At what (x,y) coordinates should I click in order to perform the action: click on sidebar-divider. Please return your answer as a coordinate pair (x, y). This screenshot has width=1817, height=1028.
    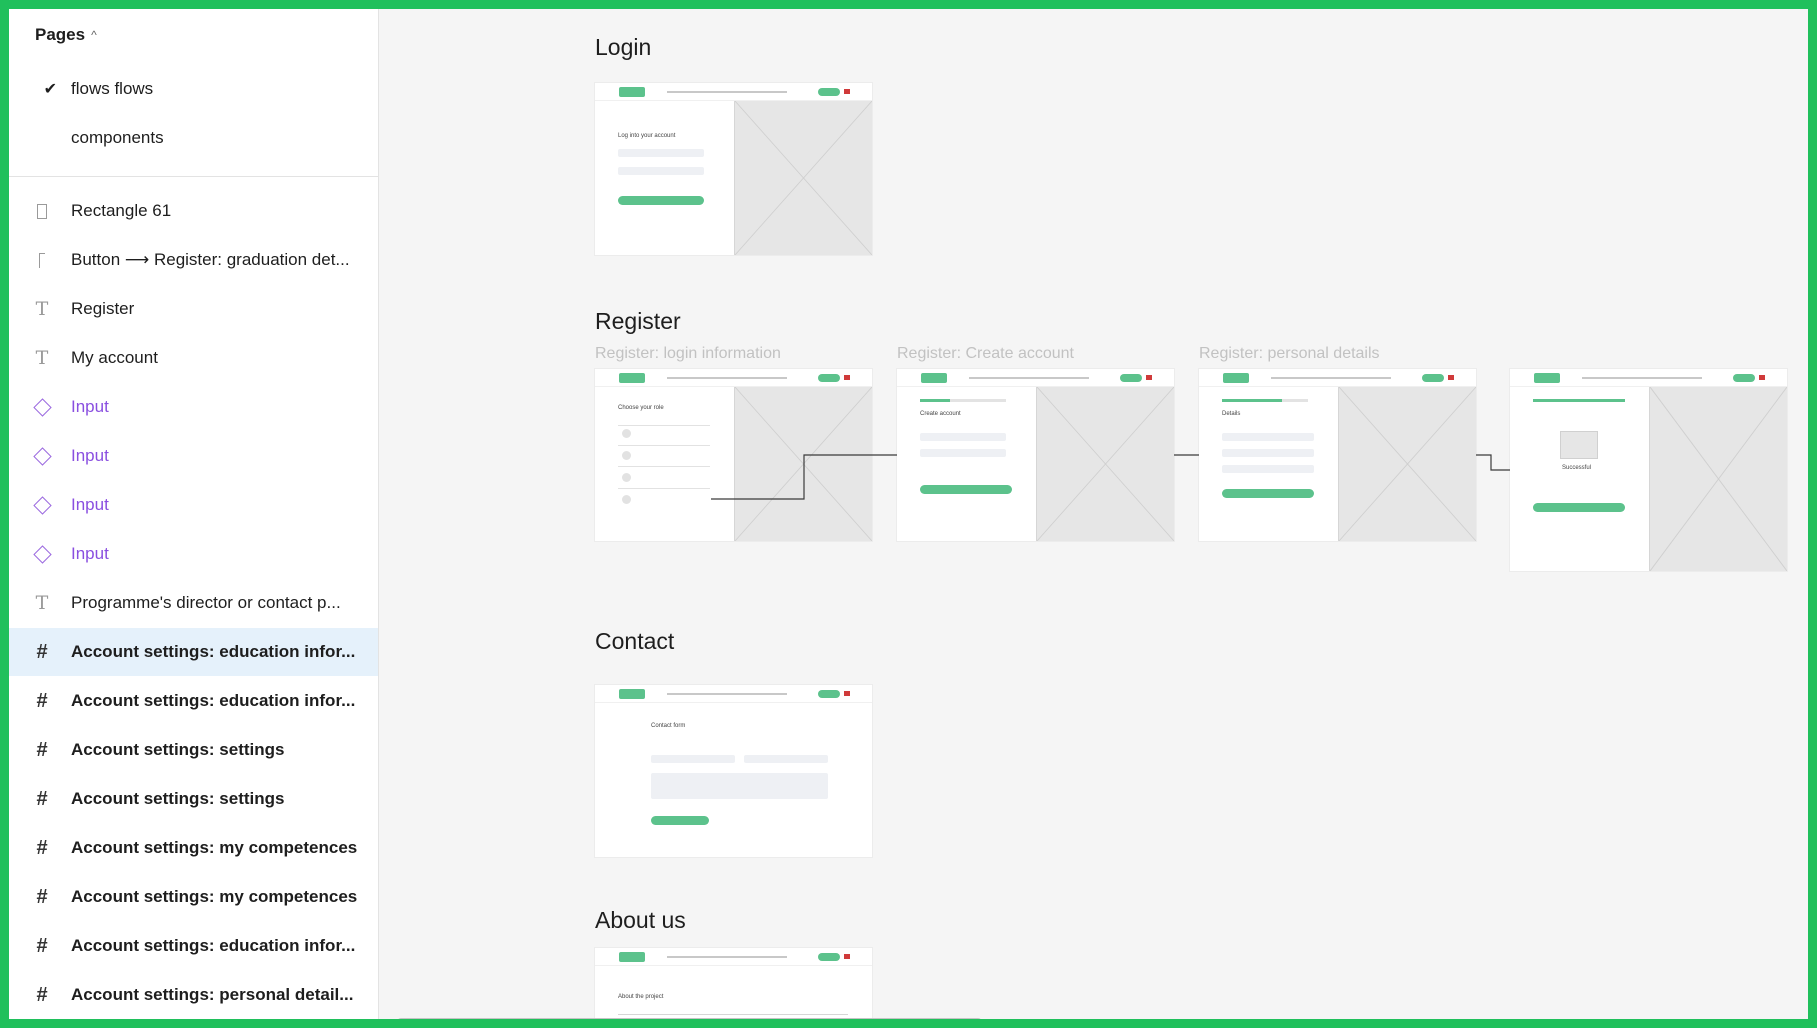
    Looking at the image, I should click on (193, 176).